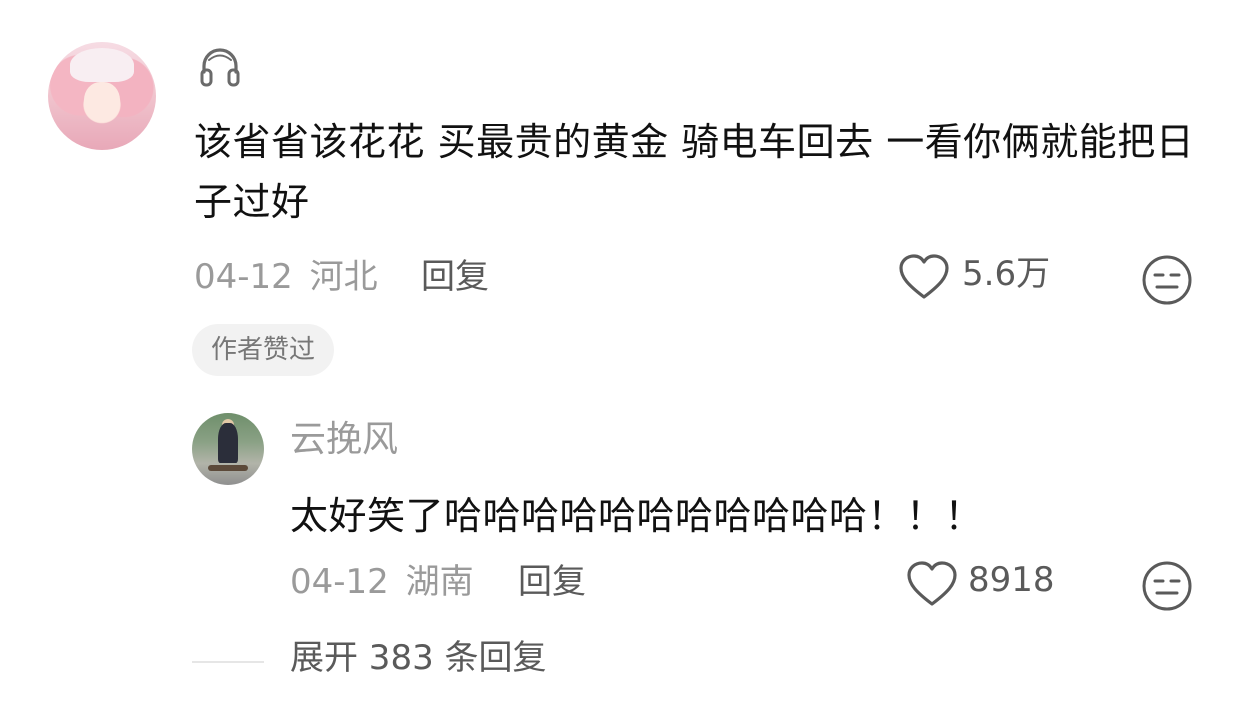 This screenshot has height=725, width=1242. Describe the element at coordinates (102, 102) in the screenshot. I see `avatar-face` at that location.